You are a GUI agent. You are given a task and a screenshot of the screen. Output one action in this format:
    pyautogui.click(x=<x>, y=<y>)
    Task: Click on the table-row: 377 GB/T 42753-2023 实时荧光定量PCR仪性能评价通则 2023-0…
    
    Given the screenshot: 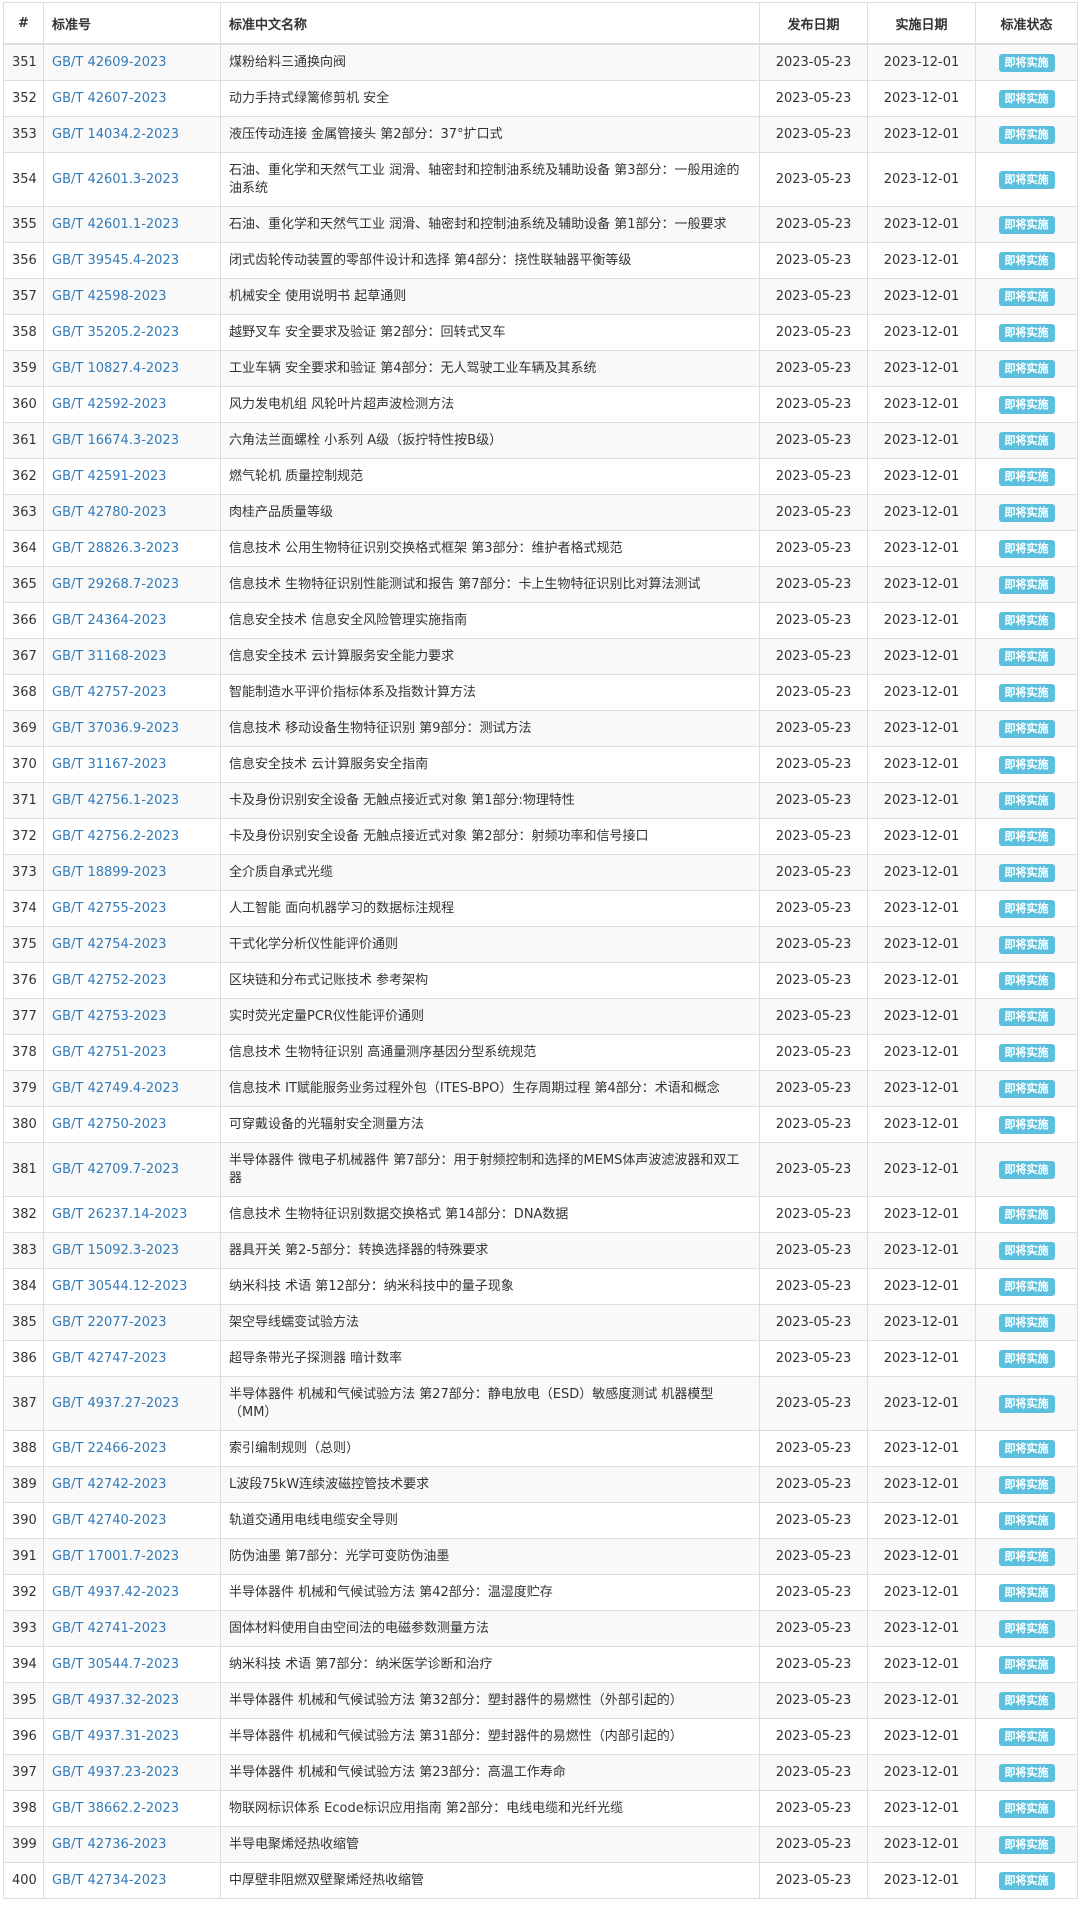 What is the action you would take?
    pyautogui.click(x=540, y=1016)
    